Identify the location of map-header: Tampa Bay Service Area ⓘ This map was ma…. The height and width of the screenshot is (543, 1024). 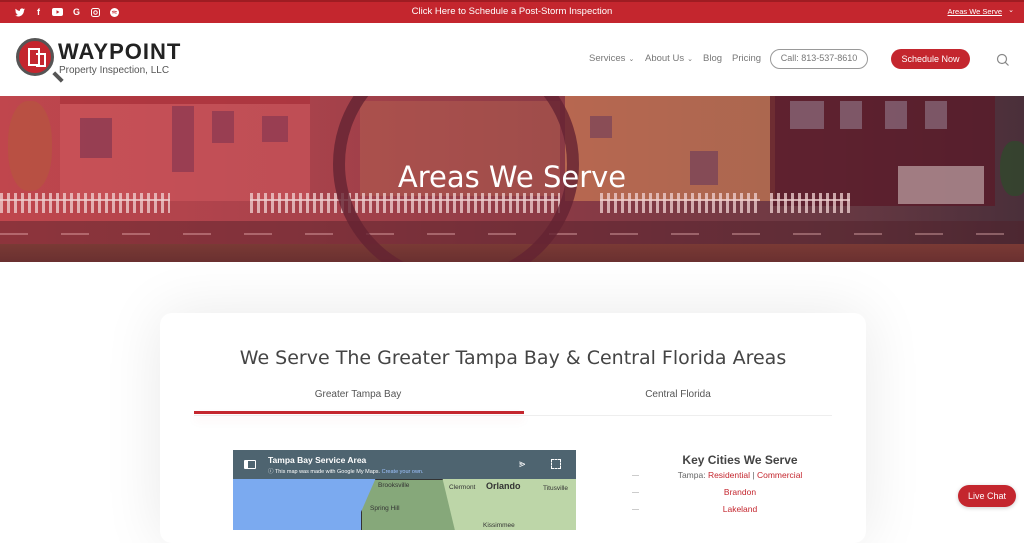
(404, 464).